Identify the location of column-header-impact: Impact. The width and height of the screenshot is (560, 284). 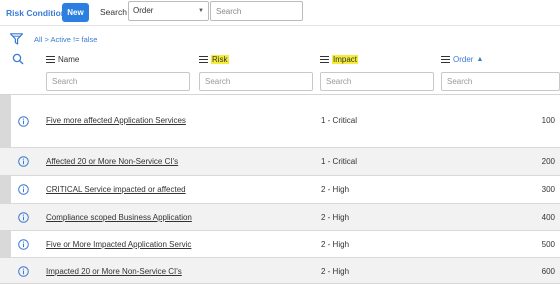
(339, 59).